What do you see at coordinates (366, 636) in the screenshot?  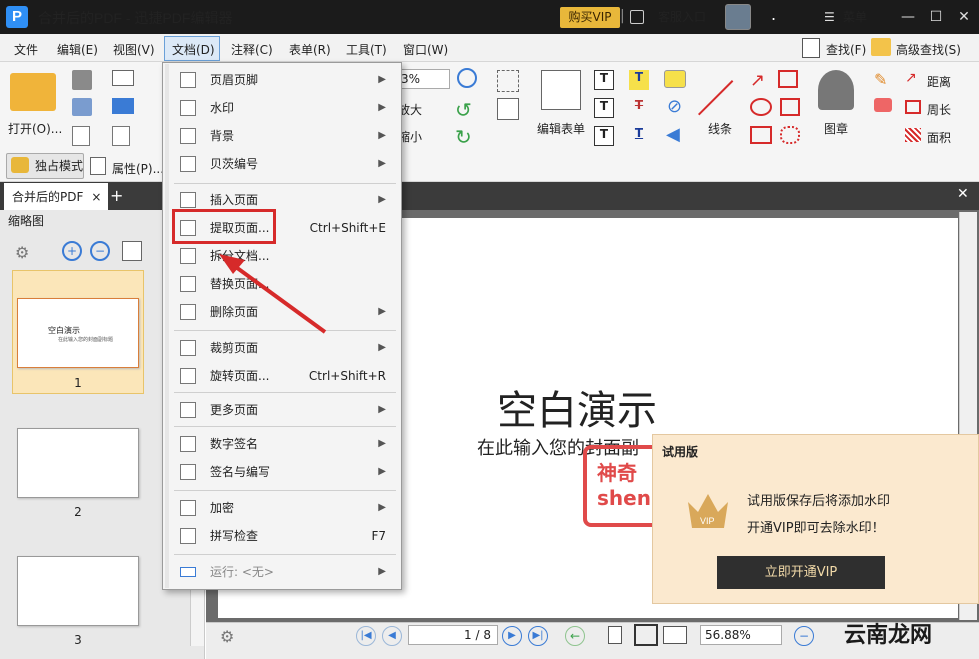 I see `first-page-icon: |◀` at bounding box center [366, 636].